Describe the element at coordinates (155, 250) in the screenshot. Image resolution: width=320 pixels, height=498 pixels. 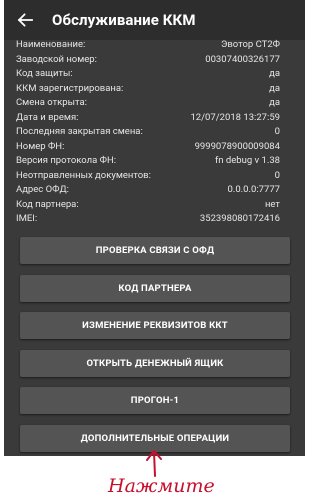
I see `check-ofd-connection-button: ПРОВЕРКА СВЯЗИ С ОФД` at that location.